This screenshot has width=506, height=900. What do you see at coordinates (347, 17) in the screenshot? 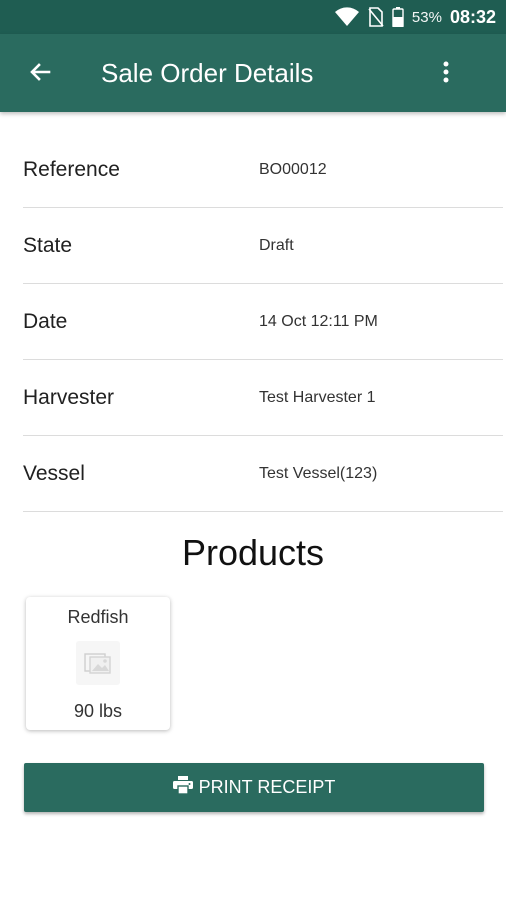
I see `wifi-icon` at bounding box center [347, 17].